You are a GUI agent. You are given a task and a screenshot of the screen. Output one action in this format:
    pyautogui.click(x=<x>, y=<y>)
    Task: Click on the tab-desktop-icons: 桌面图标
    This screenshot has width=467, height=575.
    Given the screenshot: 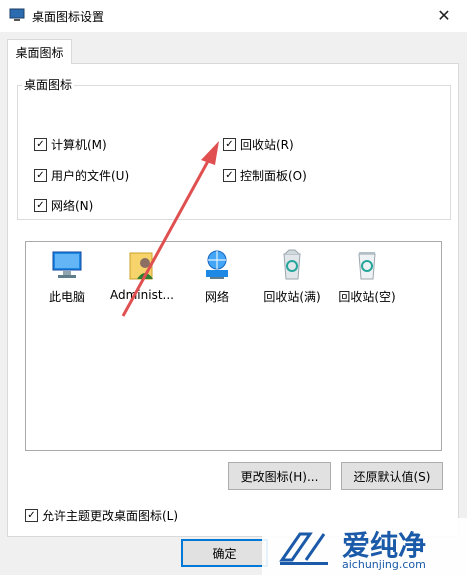 What is the action you would take?
    pyautogui.click(x=39, y=51)
    